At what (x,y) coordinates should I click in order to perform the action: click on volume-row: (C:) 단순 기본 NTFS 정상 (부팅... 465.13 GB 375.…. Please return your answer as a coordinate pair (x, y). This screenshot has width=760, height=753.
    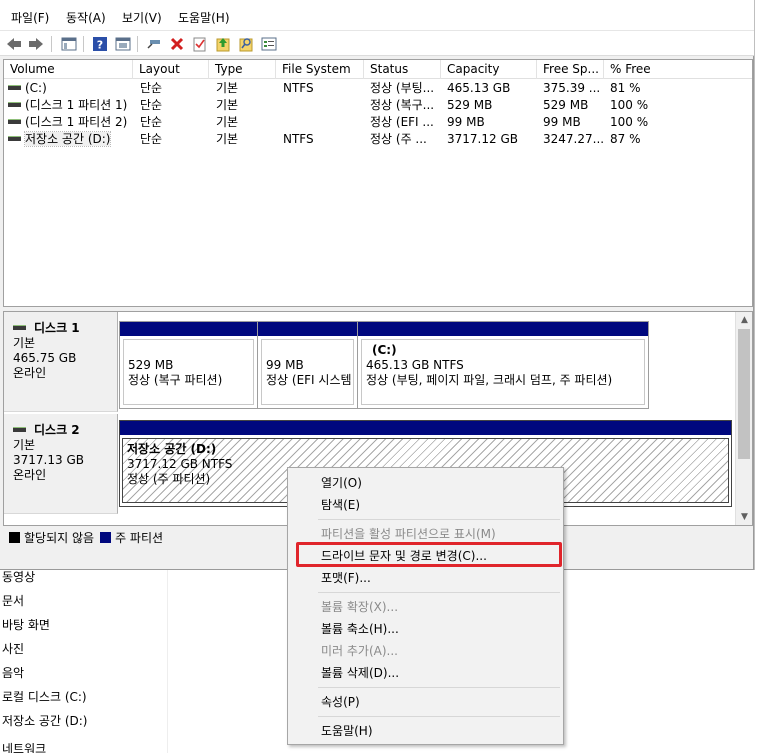
    Looking at the image, I should click on (378, 88).